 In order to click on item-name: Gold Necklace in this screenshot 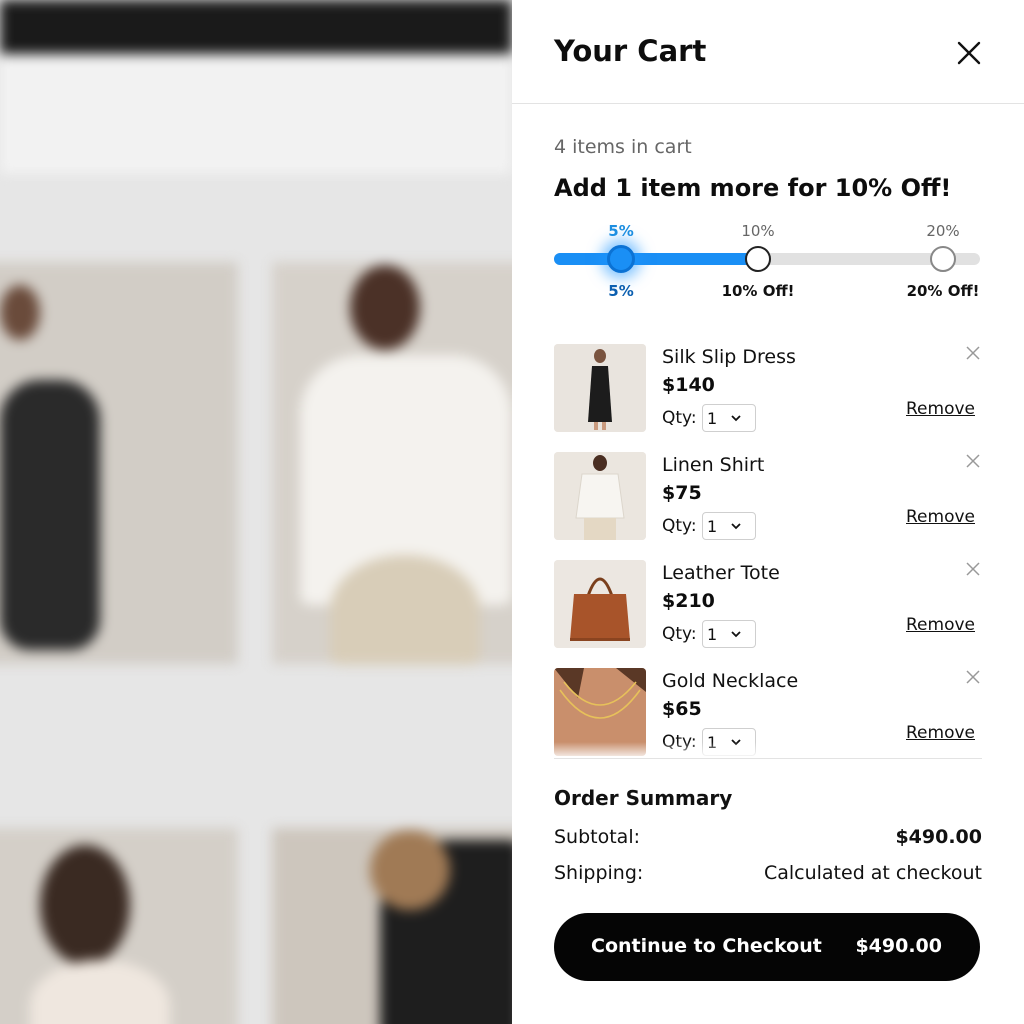, I will do `click(730, 681)`.